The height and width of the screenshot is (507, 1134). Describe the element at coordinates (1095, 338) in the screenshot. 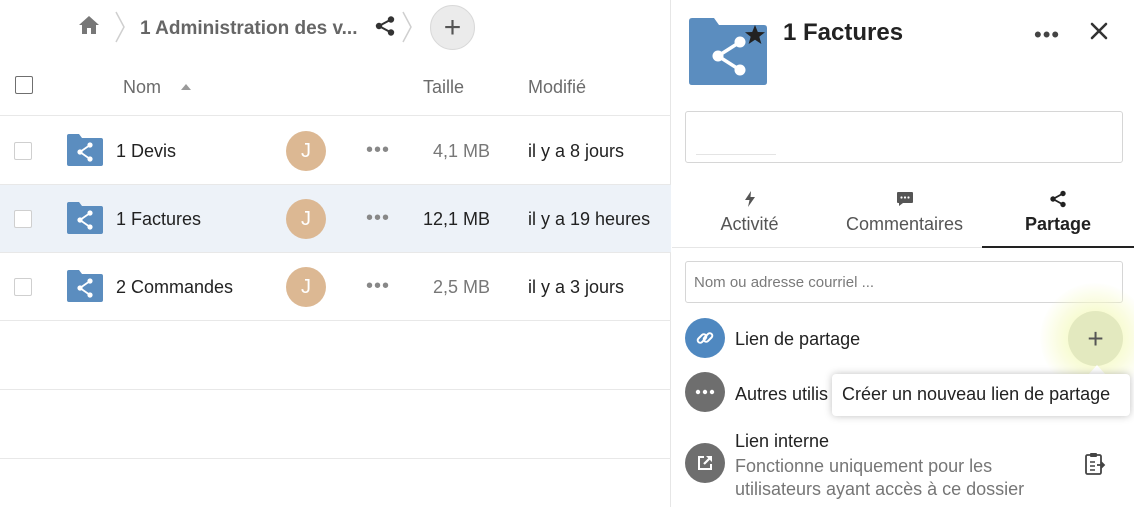

I see `add-share-link-button: +` at that location.